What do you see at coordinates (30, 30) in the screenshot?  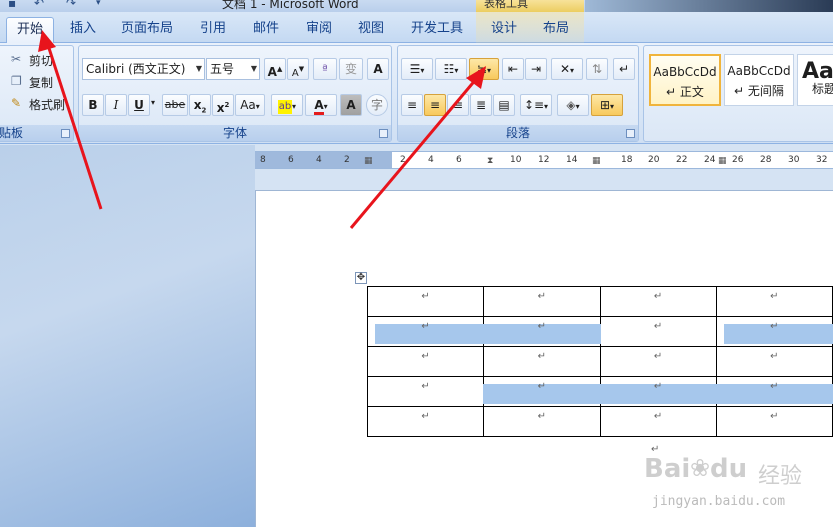 I see `tab-home: 开始` at bounding box center [30, 30].